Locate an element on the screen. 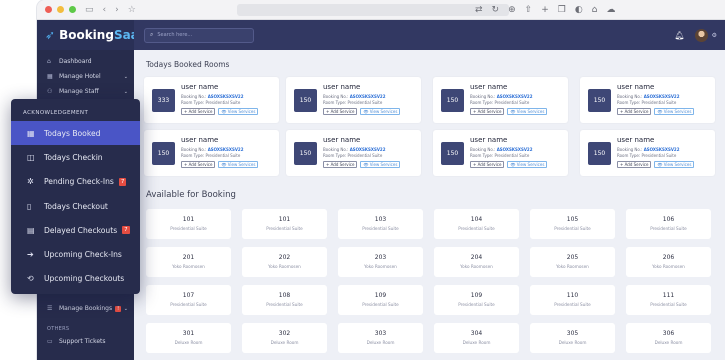 This screenshot has height=360, width=725. sidebar-item-manage-bookings: ☰ Manage Bookings ! ⌄ is located at coordinates (85, 308).